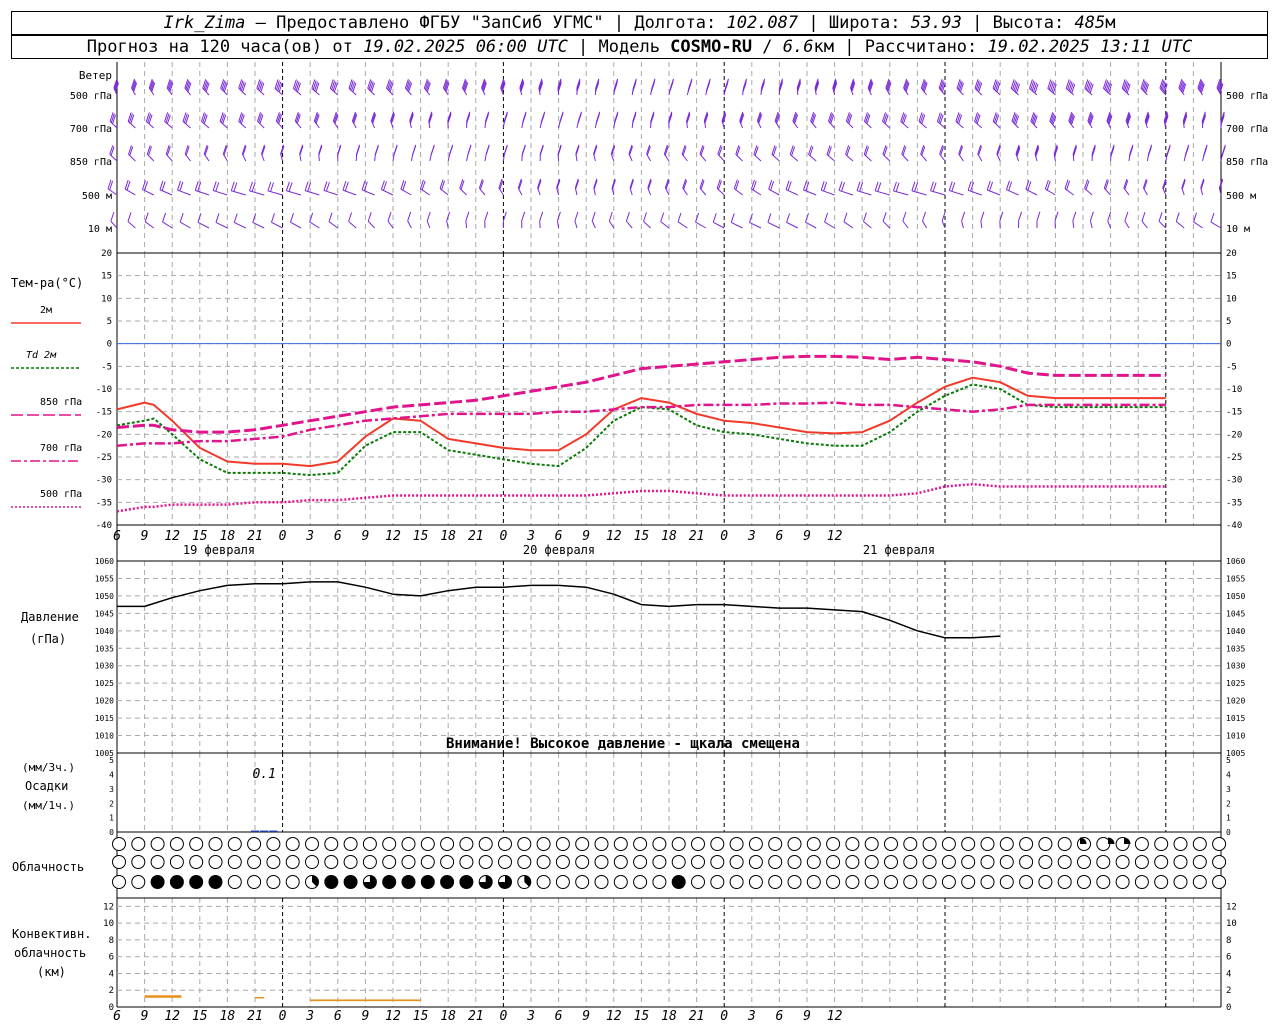 This screenshot has height=1024, width=1280. Describe the element at coordinates (476, 1016) in the screenshot. I see `hour-tick-label-bottom: 21` at that location.